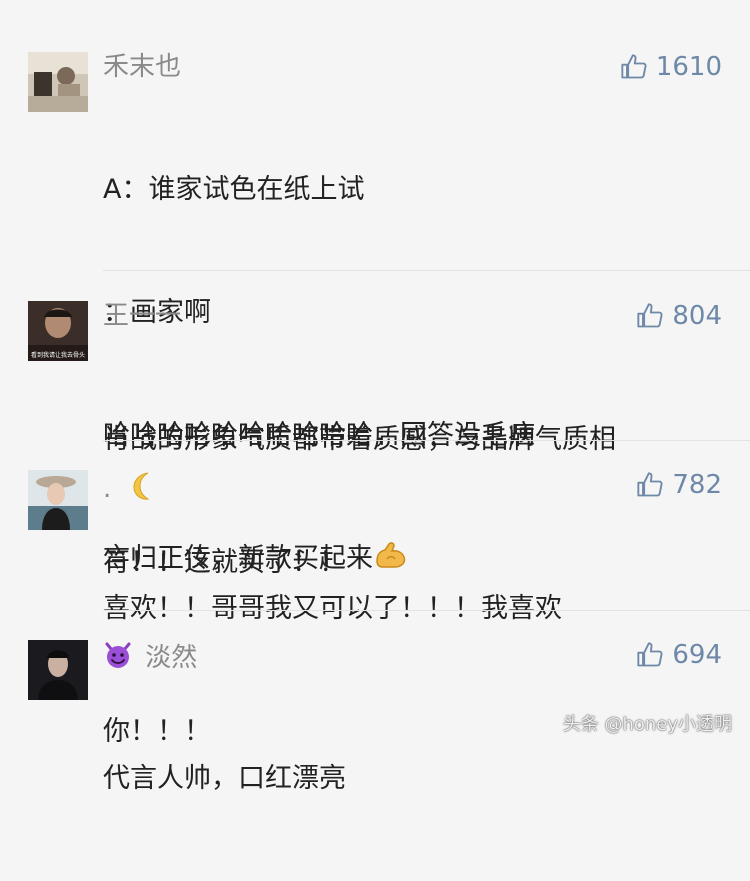  What do you see at coordinates (332, 608) in the screenshot?
I see `comment-line: 喜欢！！哥哥我又可以了！！！我喜欢` at bounding box center [332, 608].